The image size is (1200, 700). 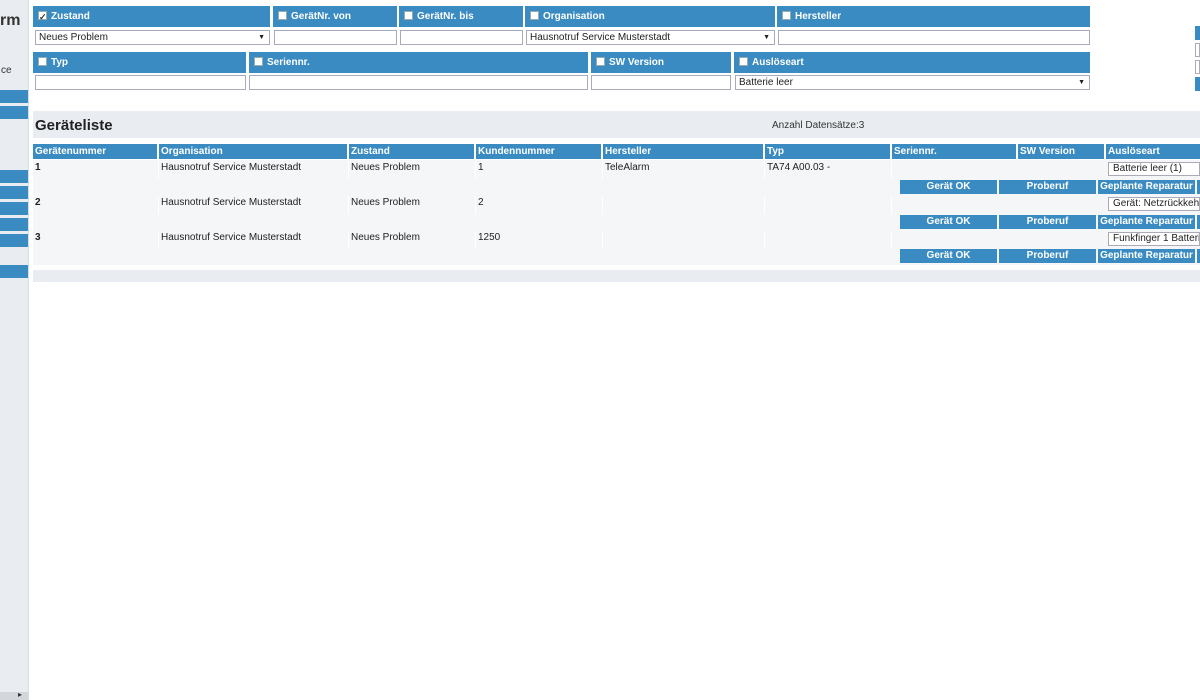 What do you see at coordinates (683, 151) in the screenshot?
I see `column-header: Hersteller` at bounding box center [683, 151].